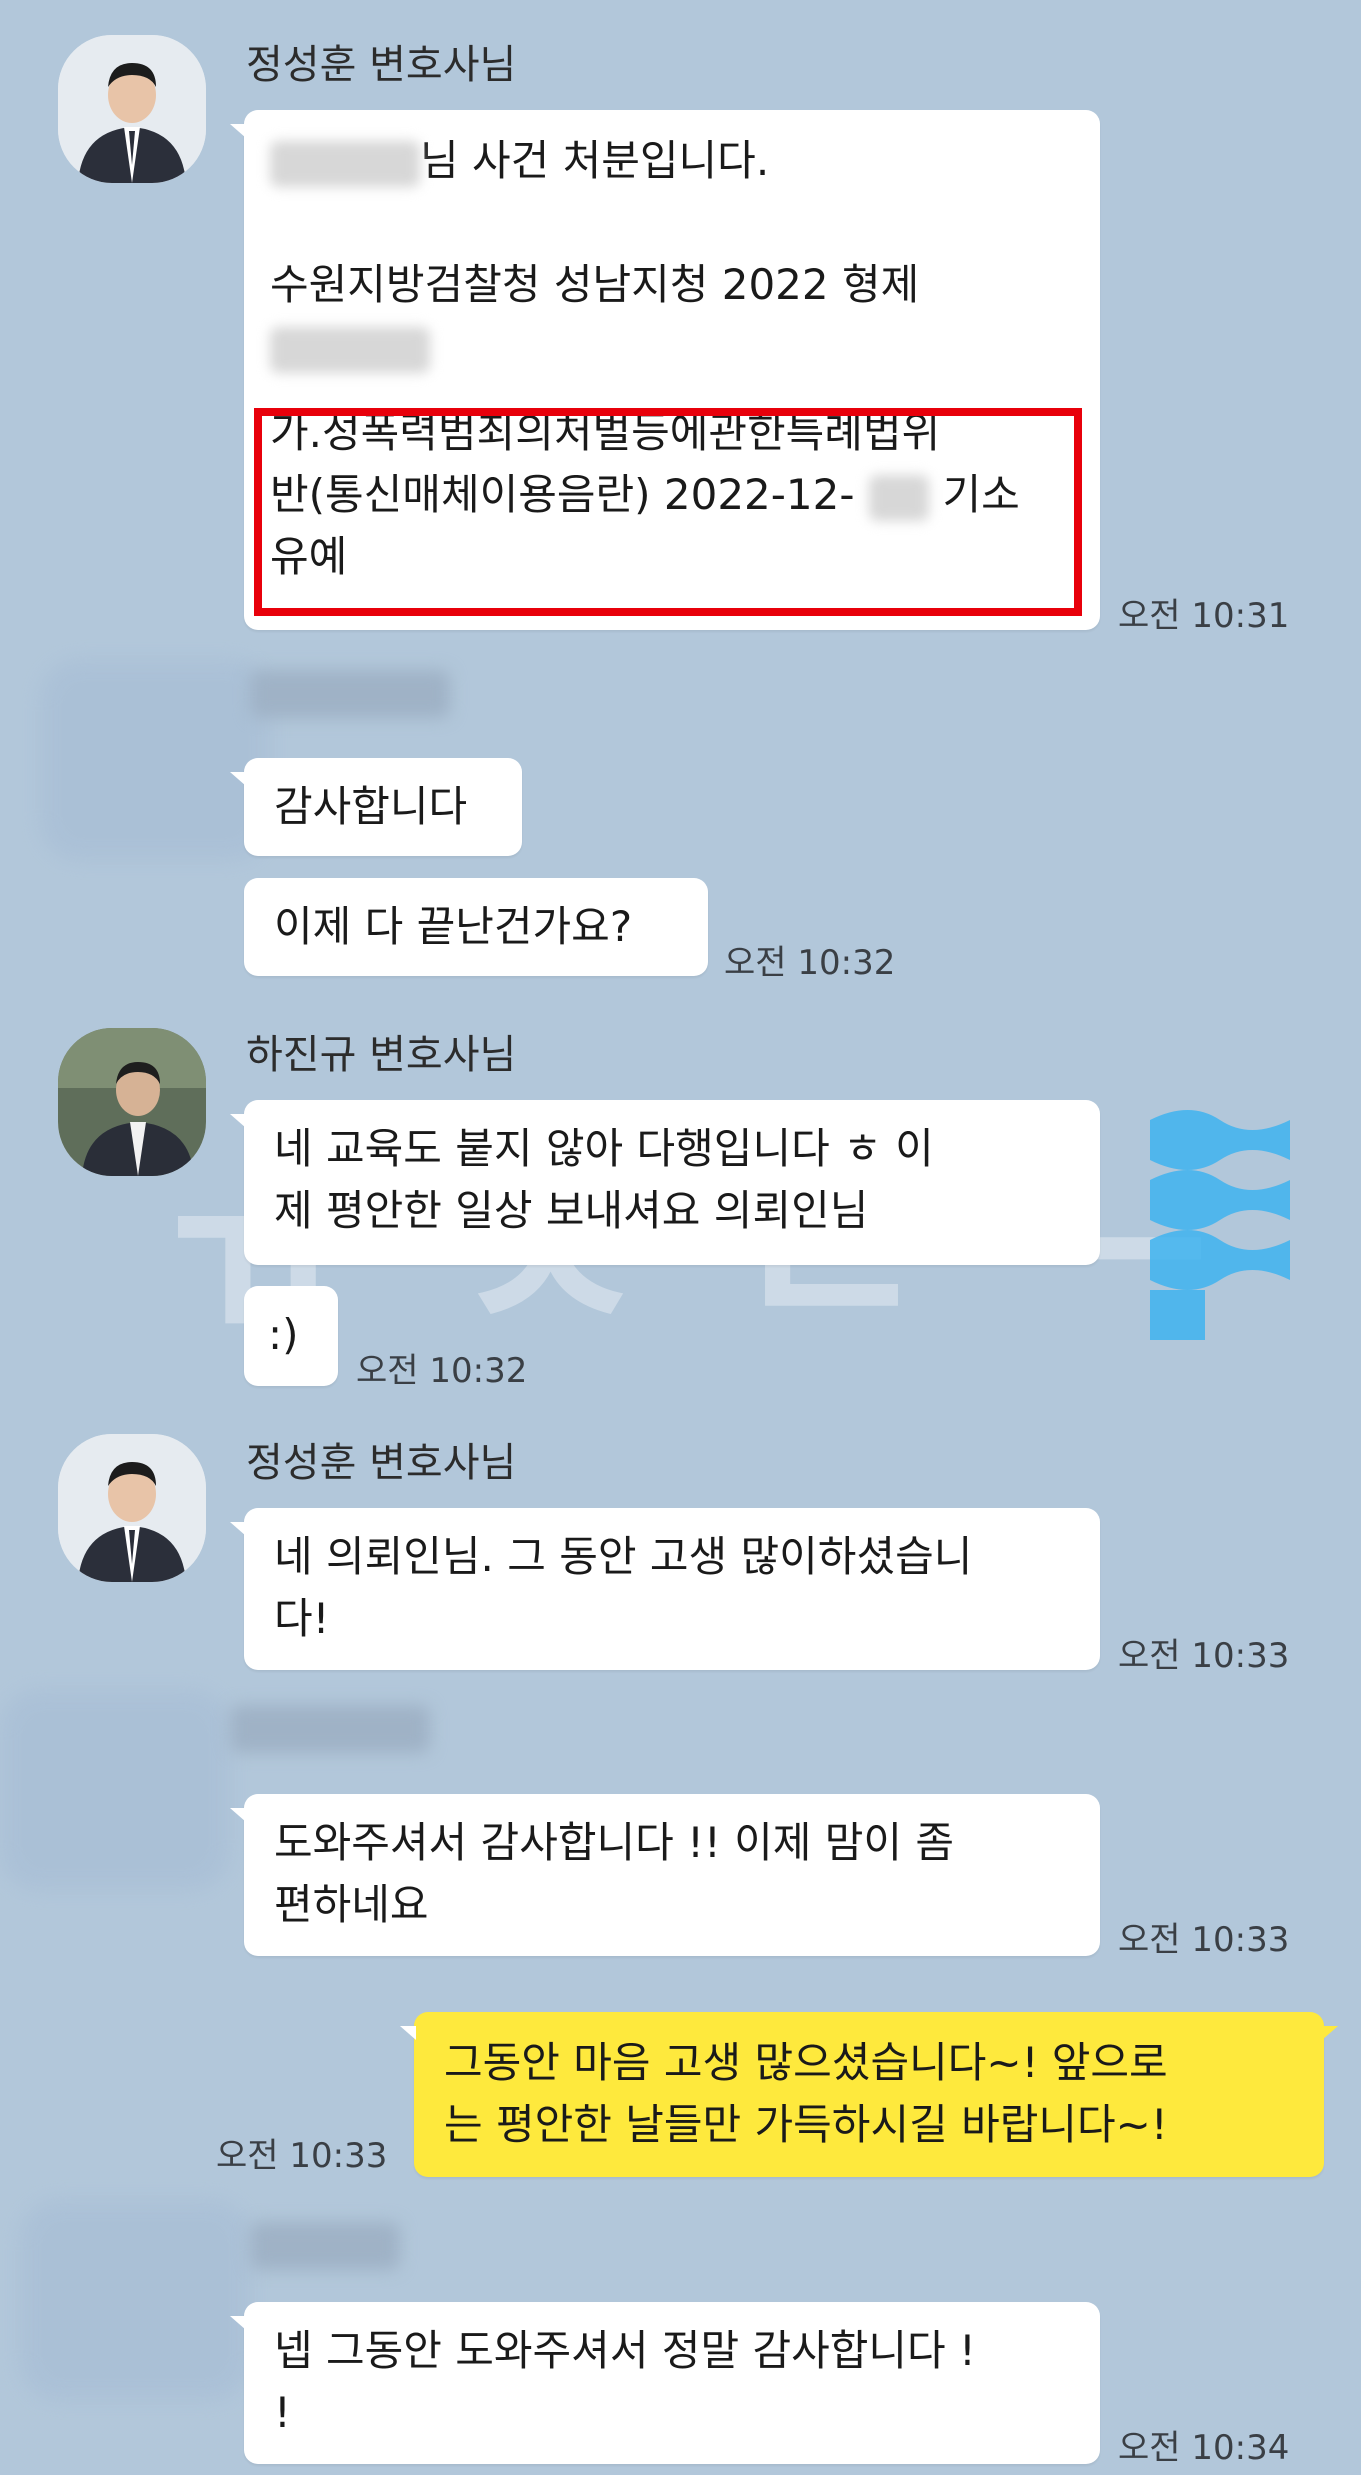 This screenshot has height=2475, width=1361. Describe the element at coordinates (282, 2412) in the screenshot. I see `message-text: !` at that location.